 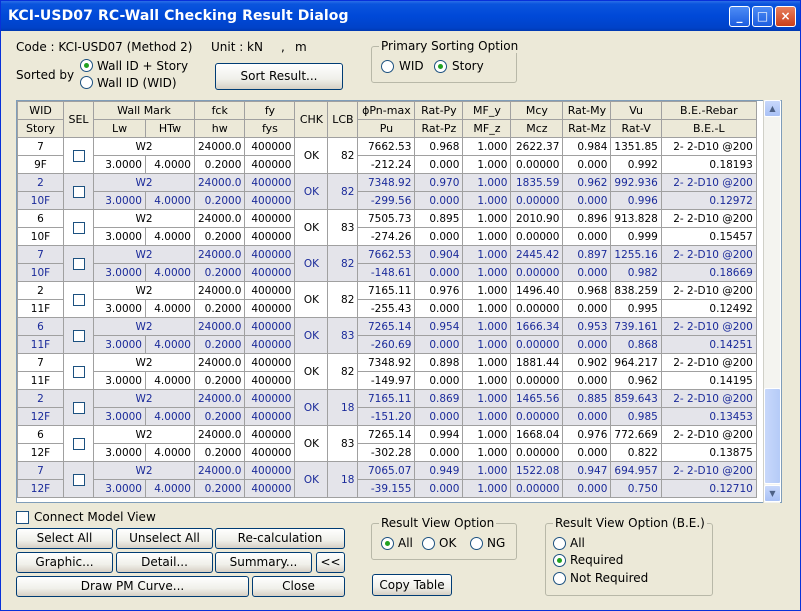 I want to click on rat-v-cell: 0.996, so click(x=636, y=200).